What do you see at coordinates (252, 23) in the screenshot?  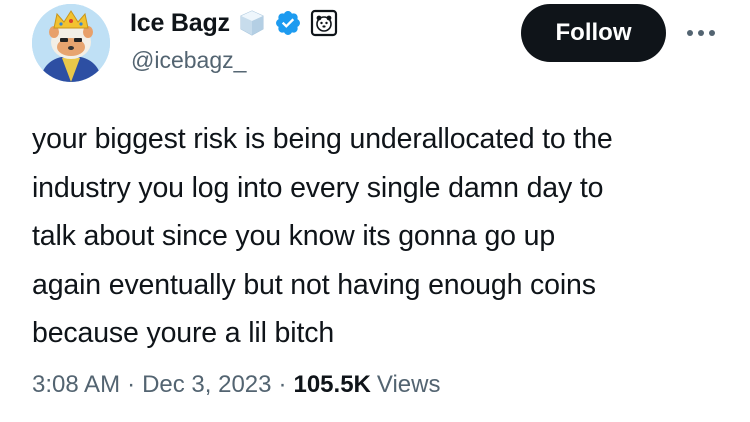 I see `ice-cube-emoji-icon` at bounding box center [252, 23].